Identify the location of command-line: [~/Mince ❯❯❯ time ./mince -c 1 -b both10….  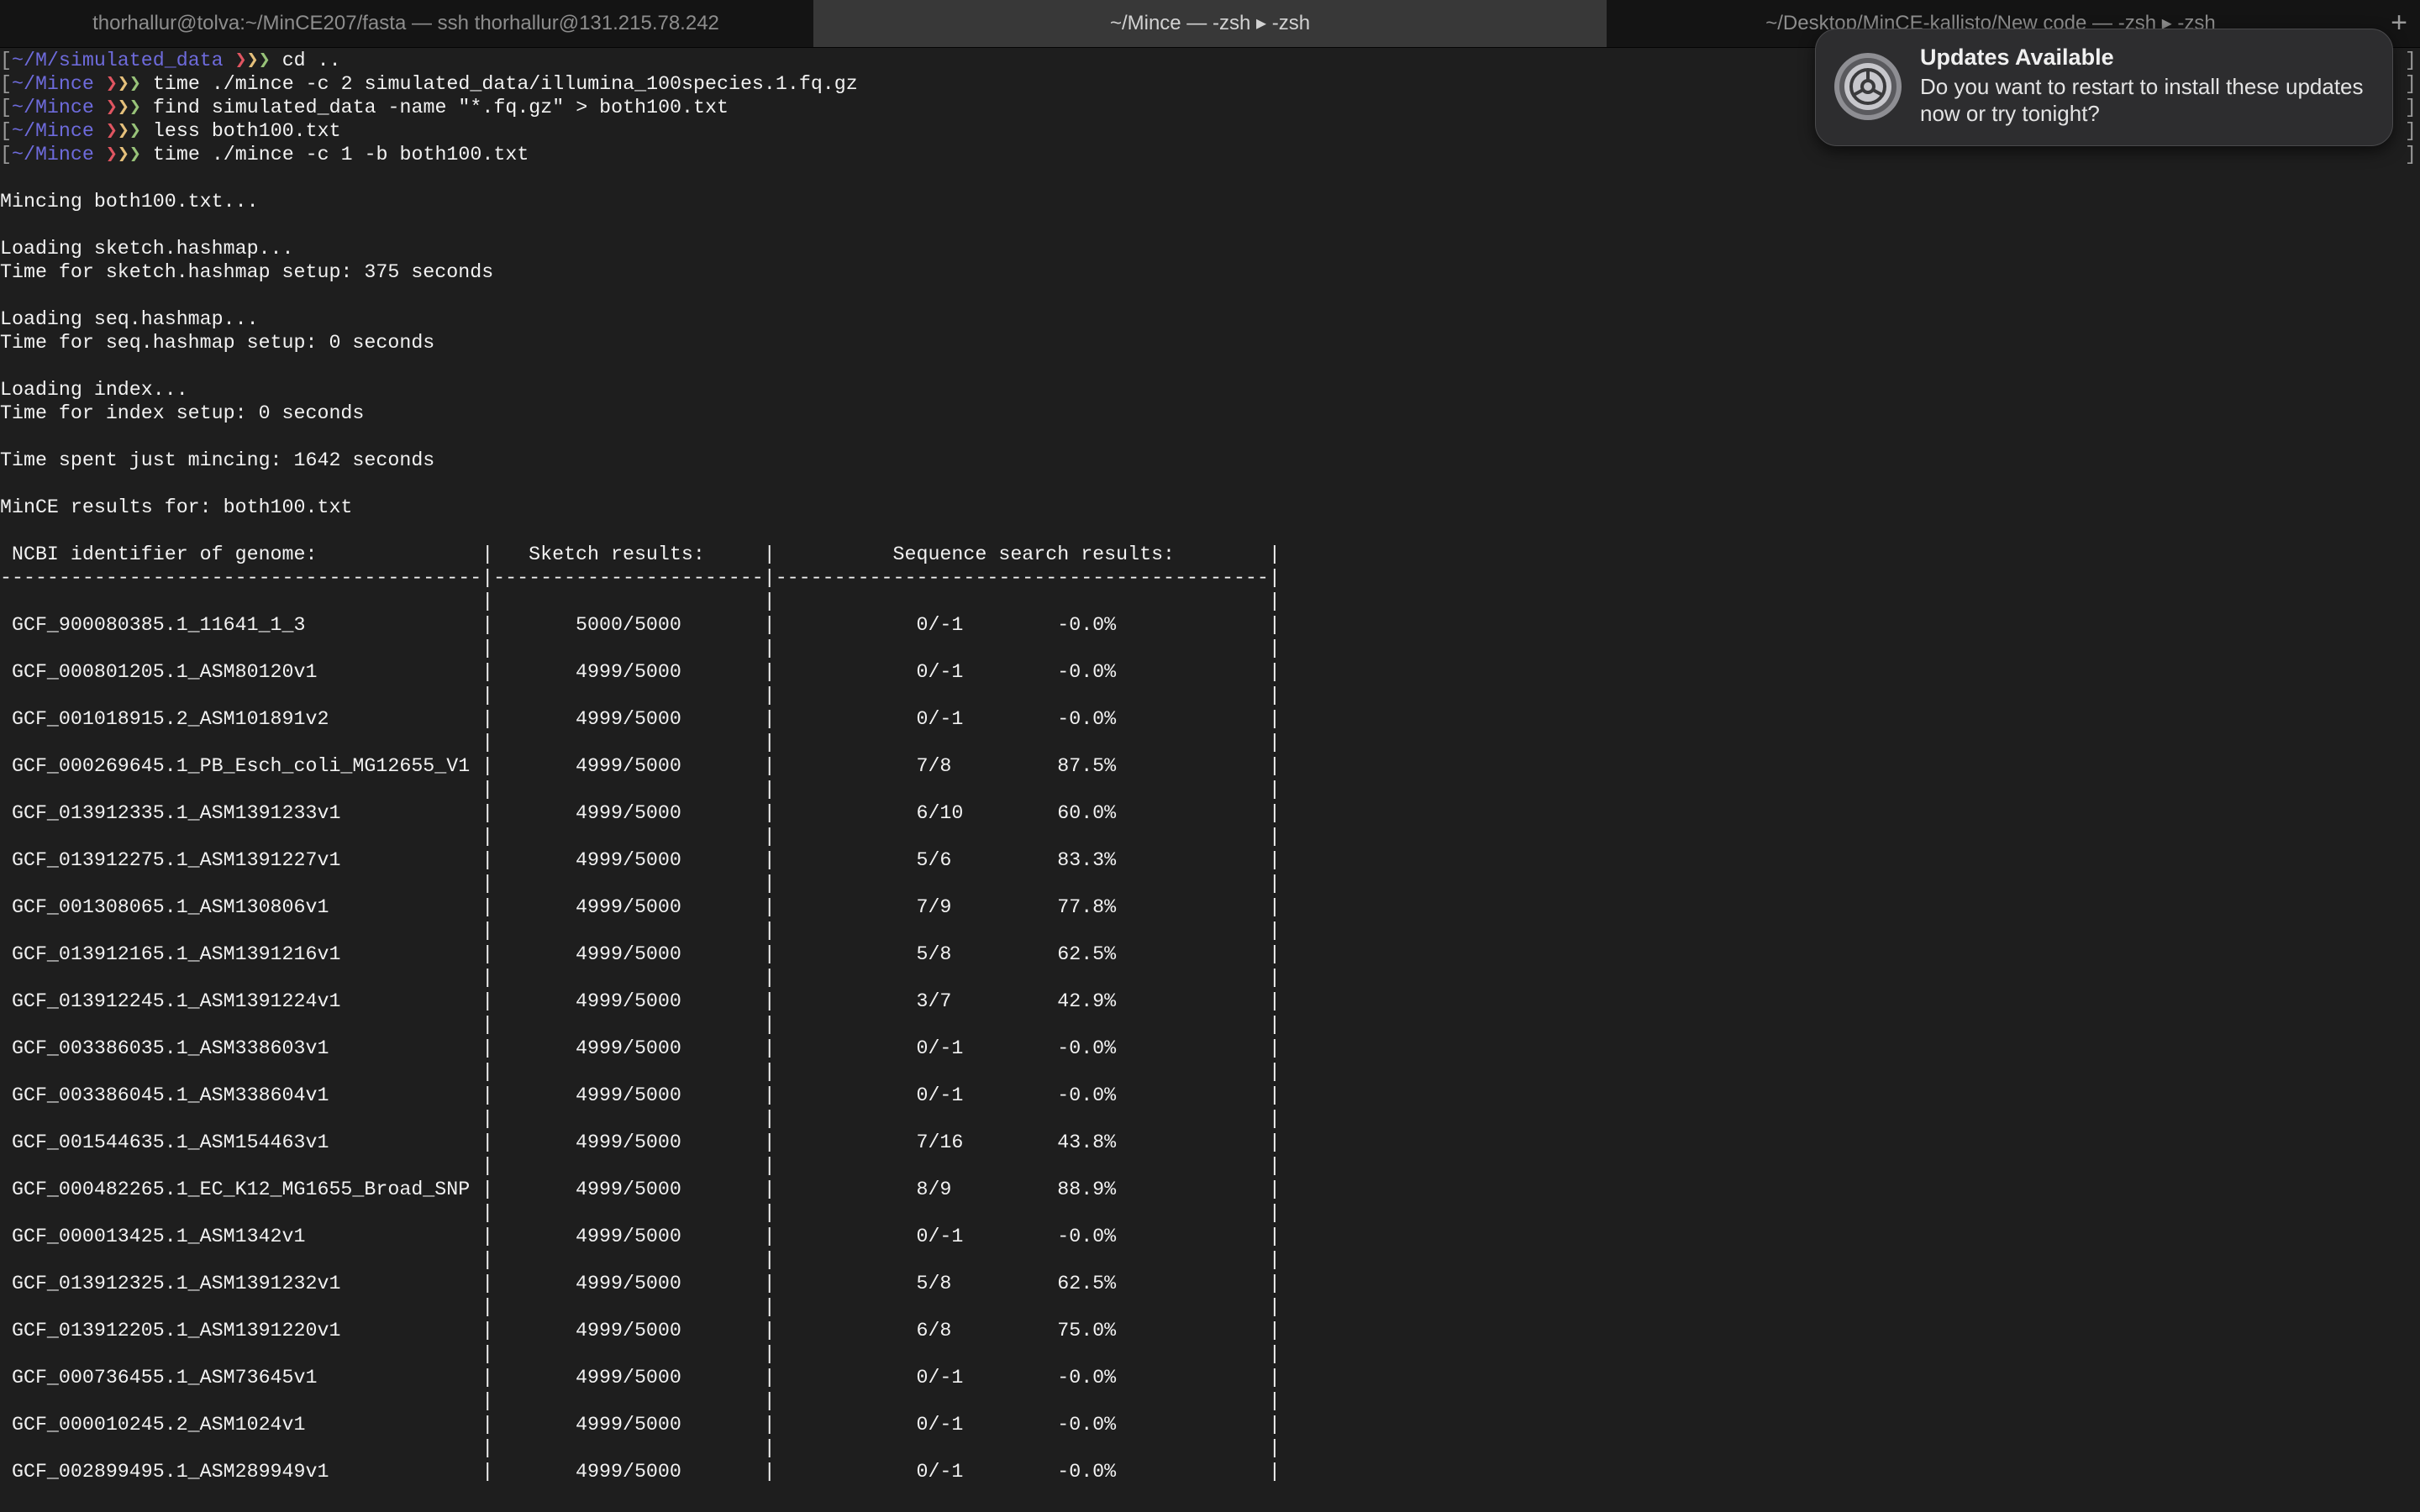
(1210, 154).